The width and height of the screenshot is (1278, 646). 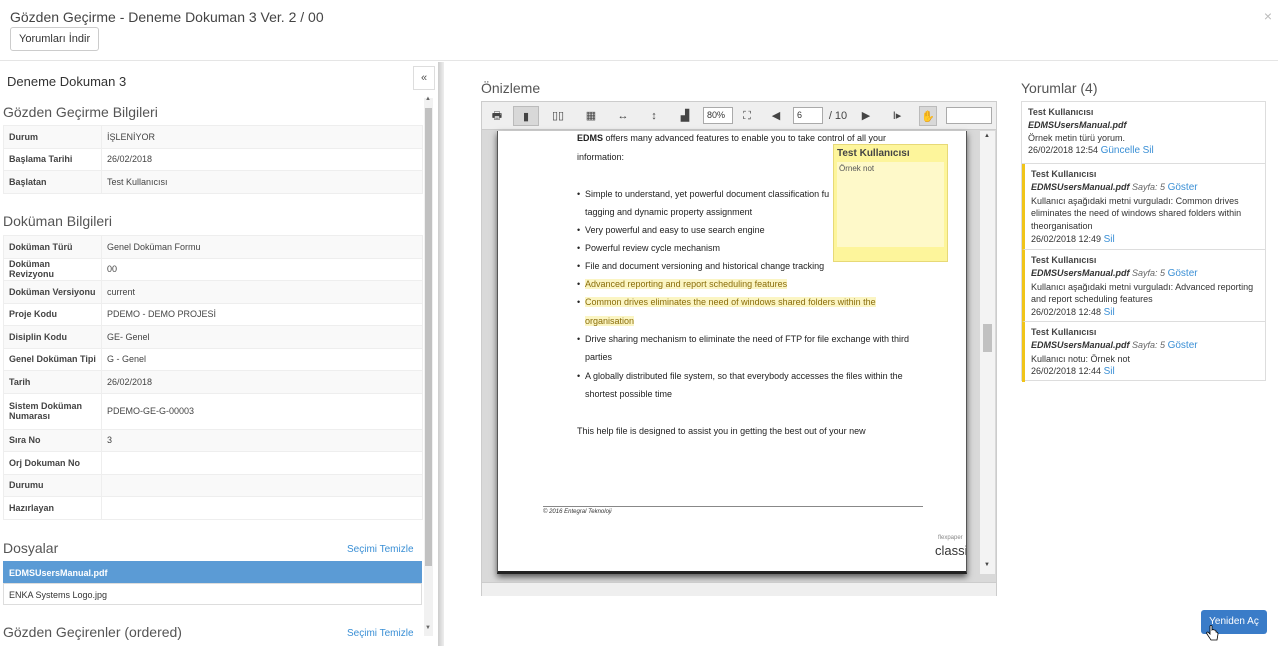 I want to click on page-input: 6, so click(x=808, y=115).